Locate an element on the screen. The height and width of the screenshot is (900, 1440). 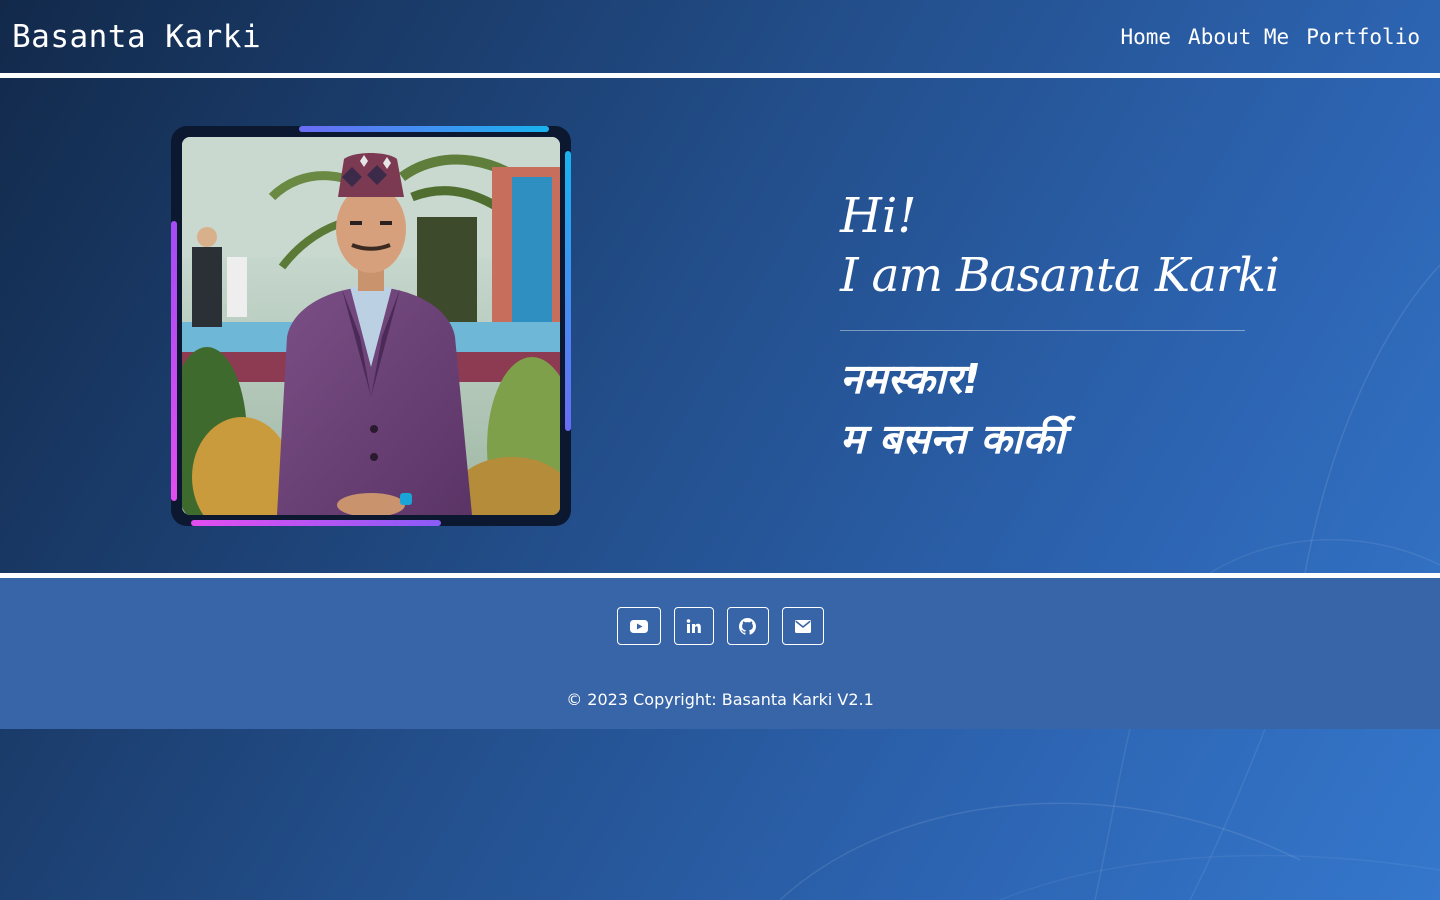
greeting-namaskar: नमस्कार! is located at coordinates (910, 379).